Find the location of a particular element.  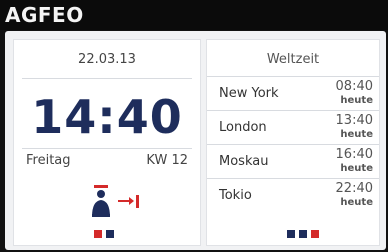

brand-logo: AGFEO is located at coordinates (44, 15).